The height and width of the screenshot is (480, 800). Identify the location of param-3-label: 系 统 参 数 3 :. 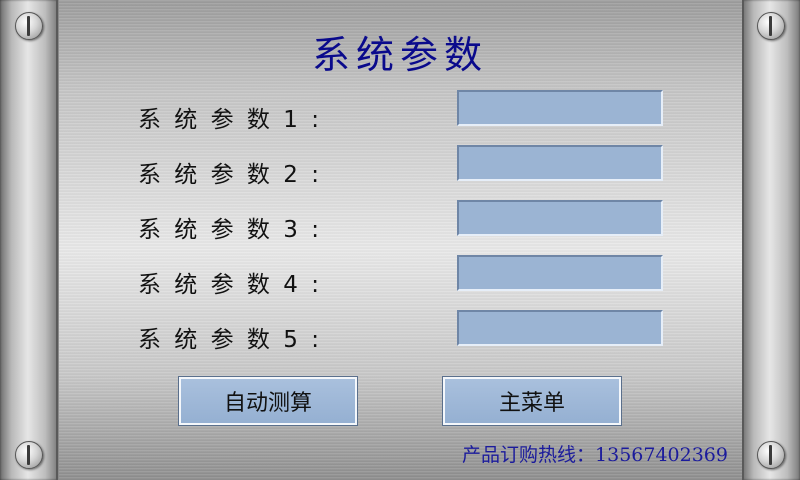
(230, 230).